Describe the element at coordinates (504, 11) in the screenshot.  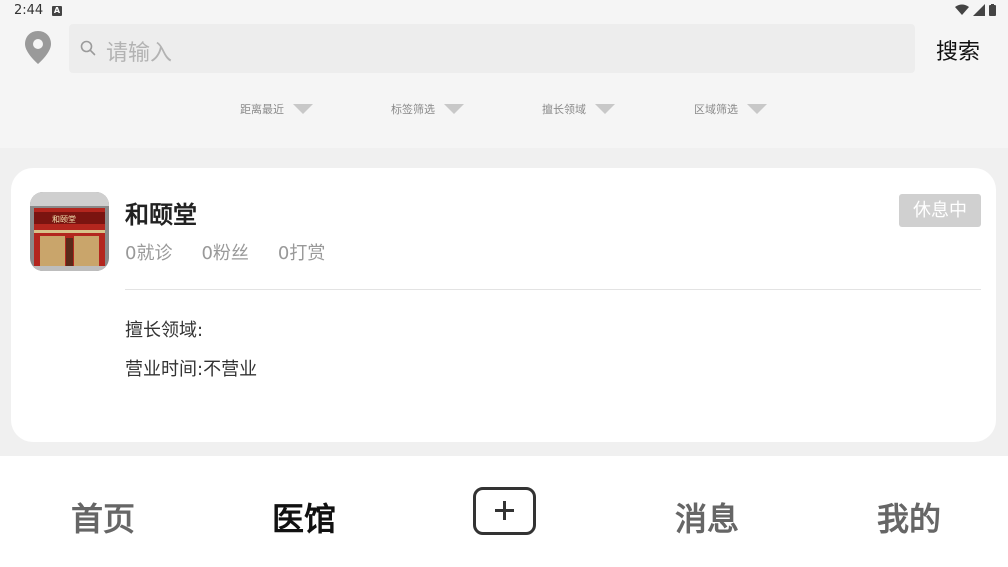
I see `status-bar: 2:44 A` at that location.